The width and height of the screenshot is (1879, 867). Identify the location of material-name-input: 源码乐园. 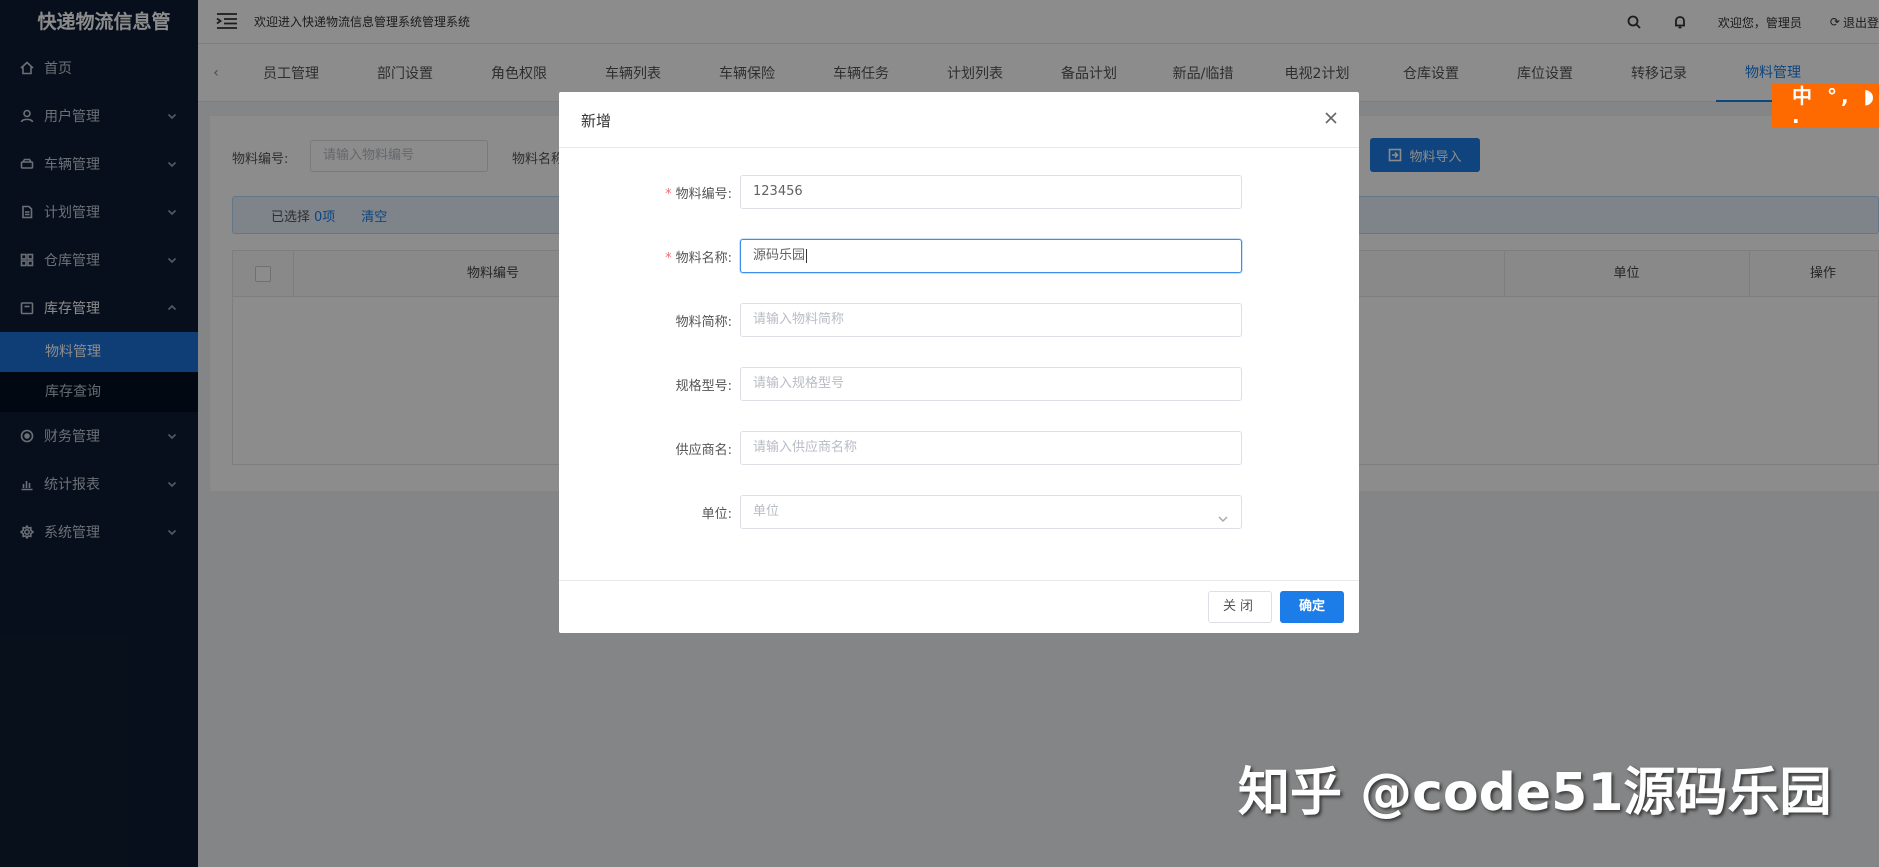
(991, 256).